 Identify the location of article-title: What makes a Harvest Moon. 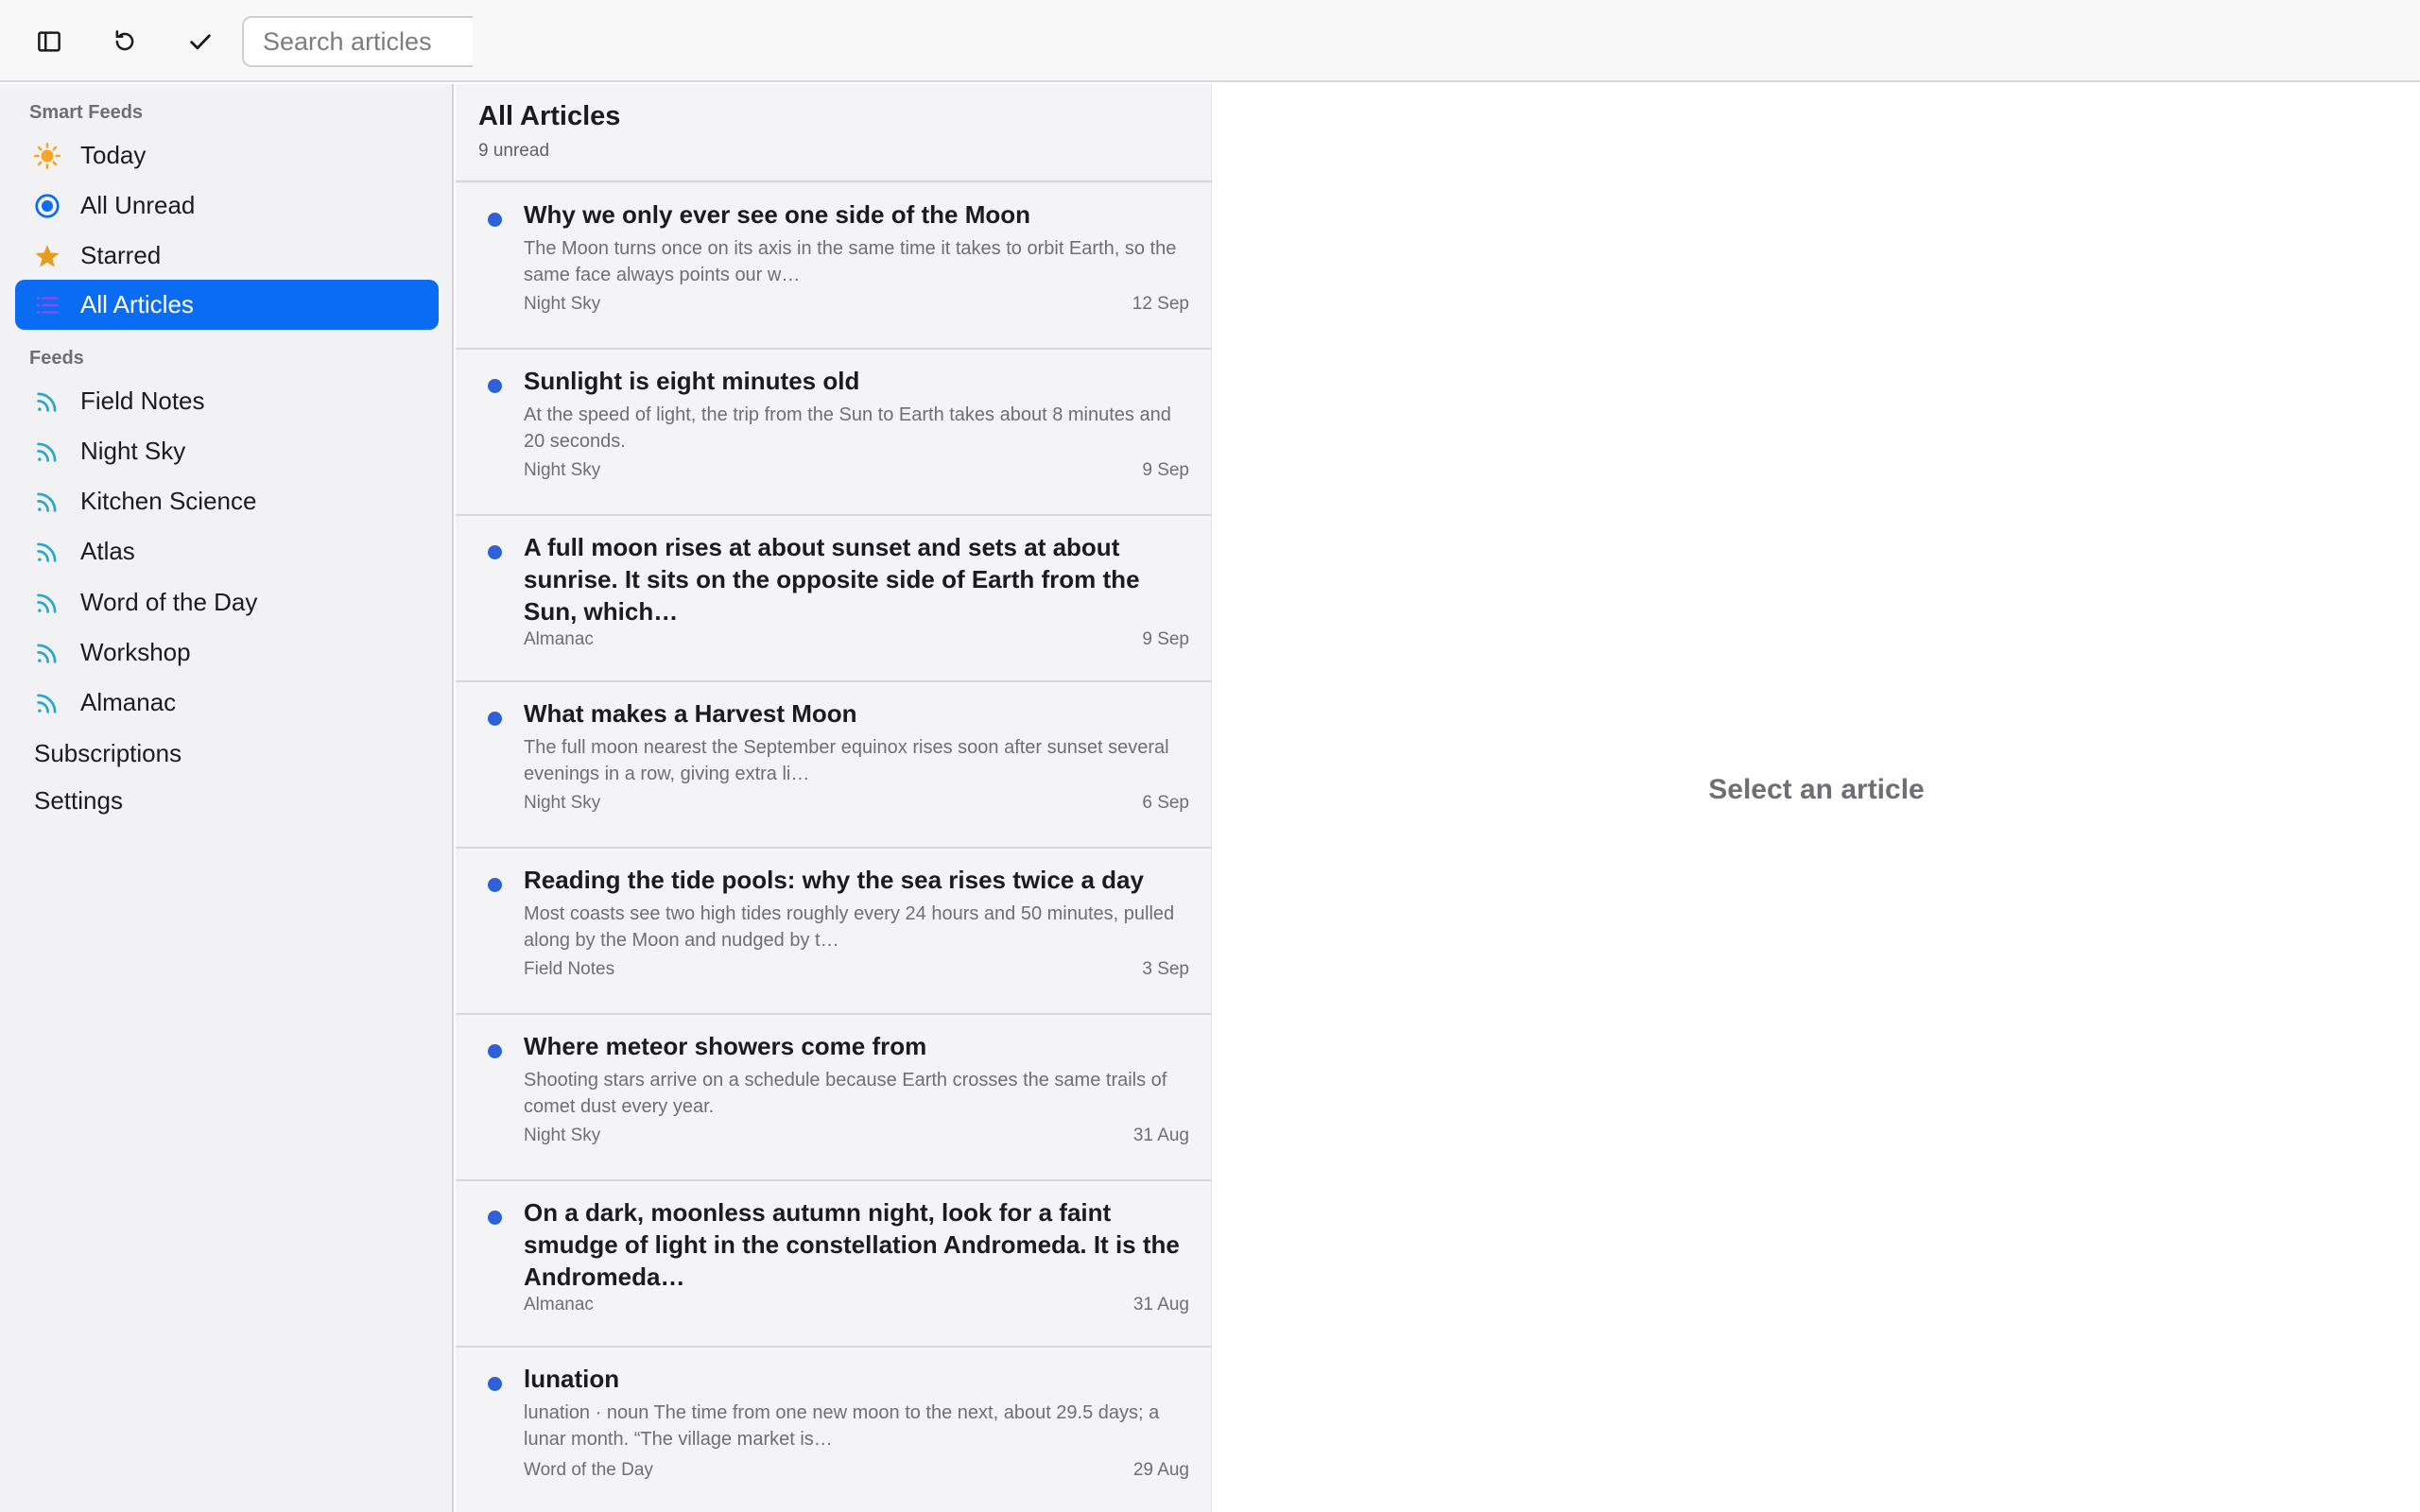
(690, 713).